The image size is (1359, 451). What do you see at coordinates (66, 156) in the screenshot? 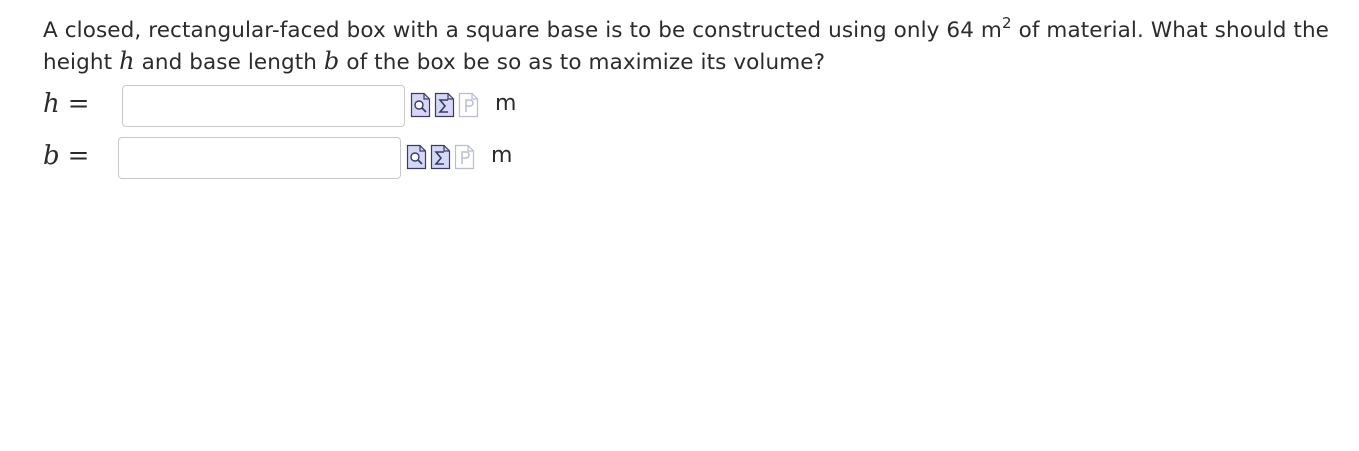
I see `base-label: b =` at bounding box center [66, 156].